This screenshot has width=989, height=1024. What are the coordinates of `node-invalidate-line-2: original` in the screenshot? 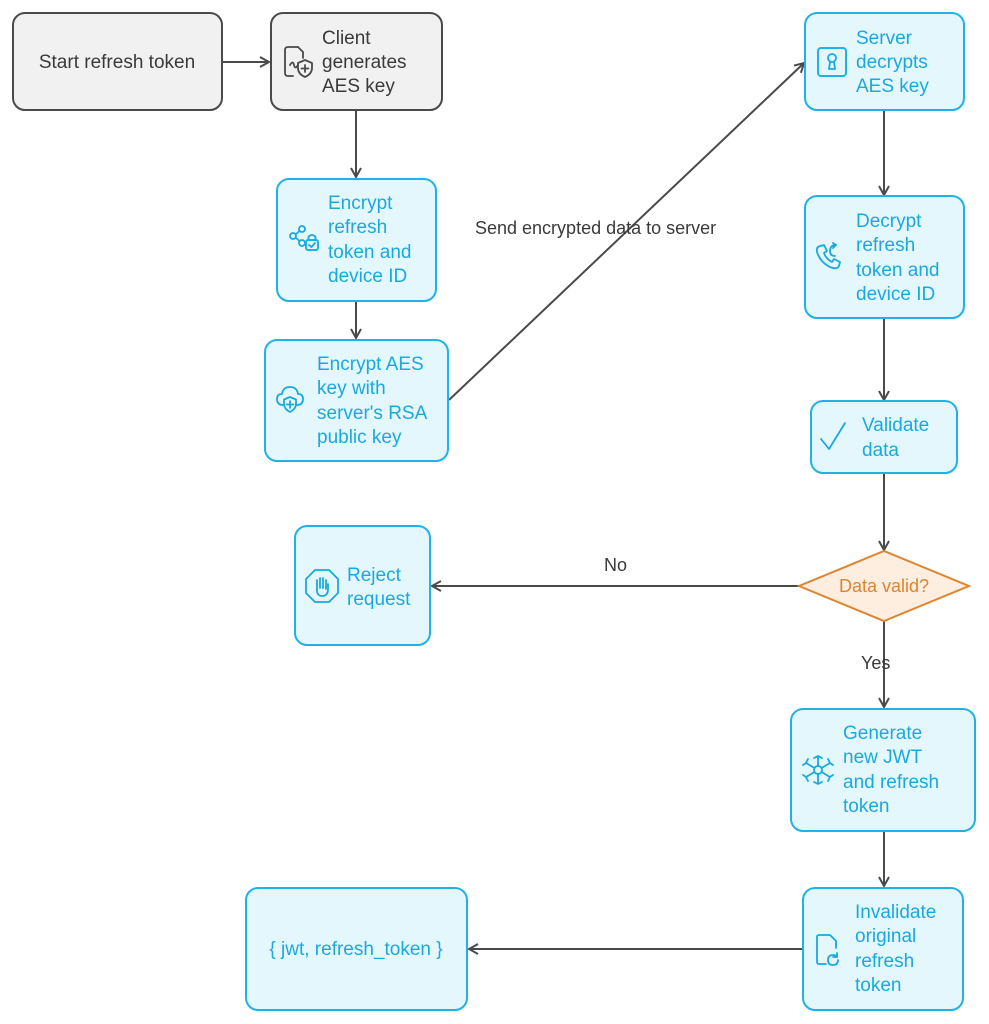 It's located at (885, 936).